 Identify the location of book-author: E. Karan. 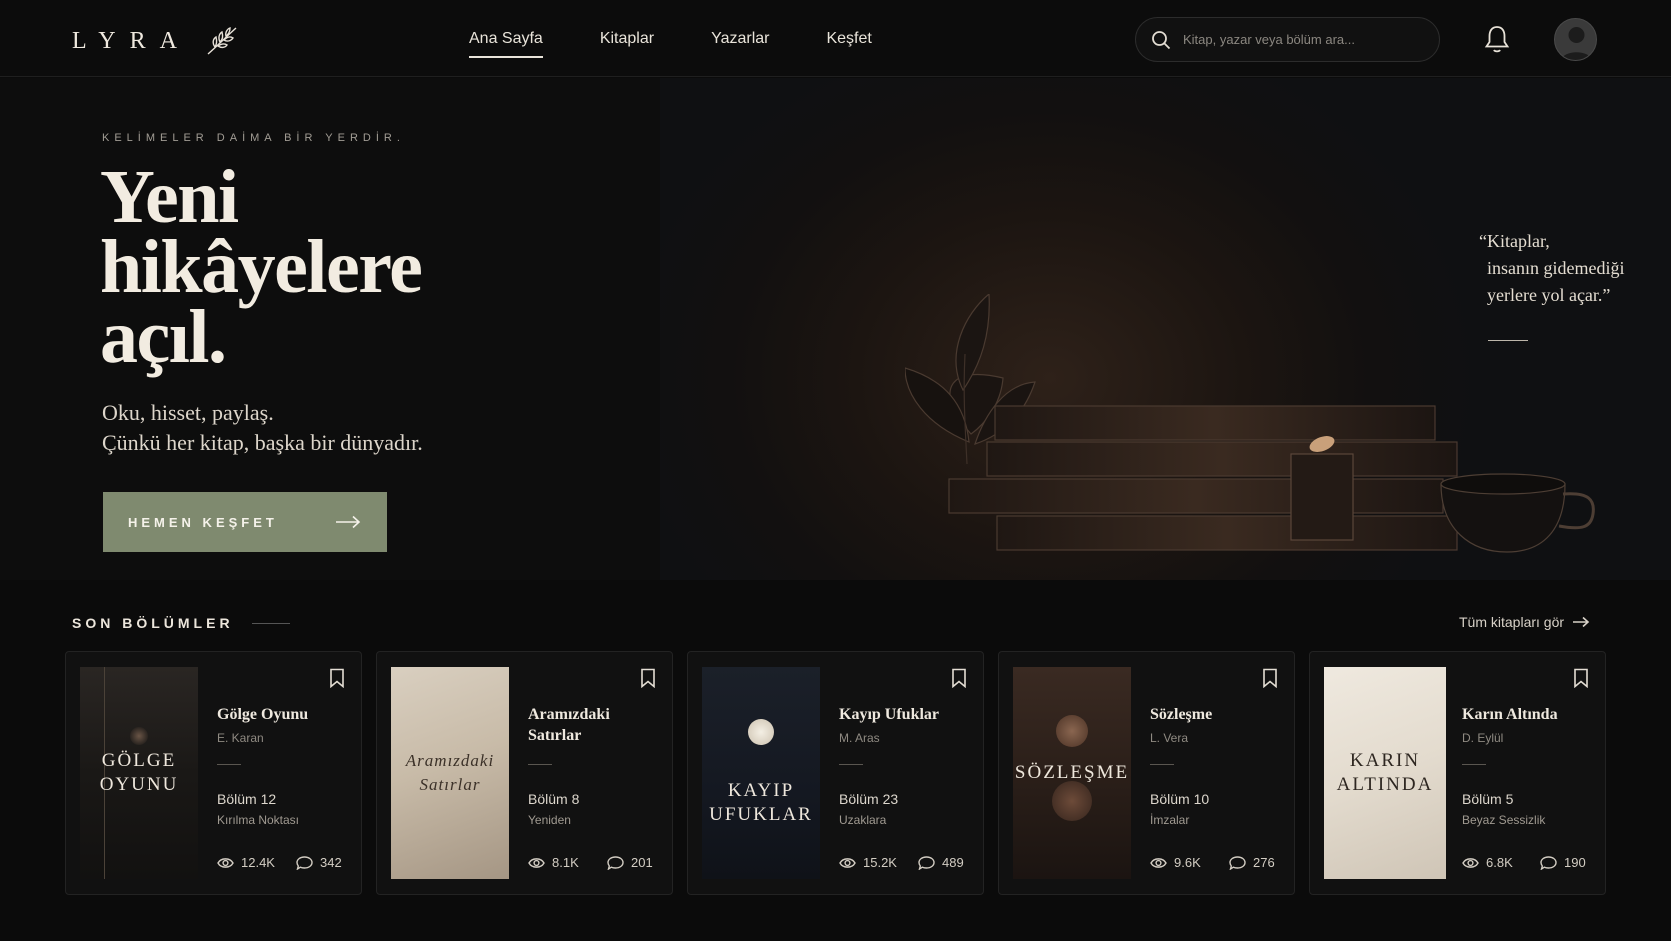
(240, 738).